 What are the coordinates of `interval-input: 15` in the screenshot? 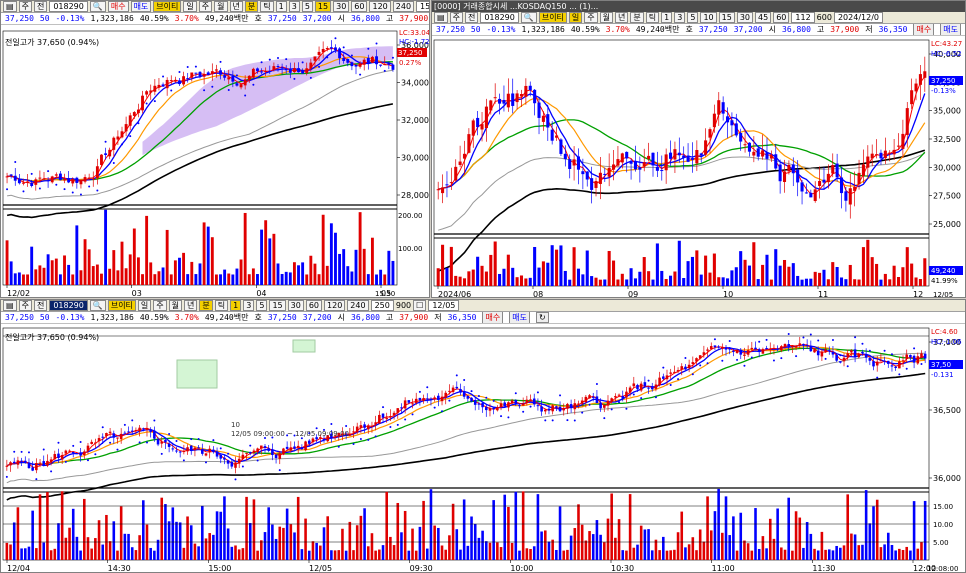 It's located at (422, 6).